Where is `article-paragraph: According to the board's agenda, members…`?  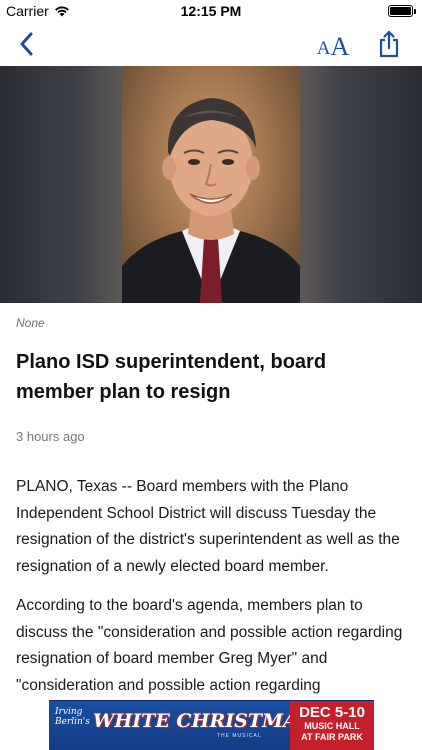 article-paragraph: According to the board's agenda, members… is located at coordinates (209, 645).